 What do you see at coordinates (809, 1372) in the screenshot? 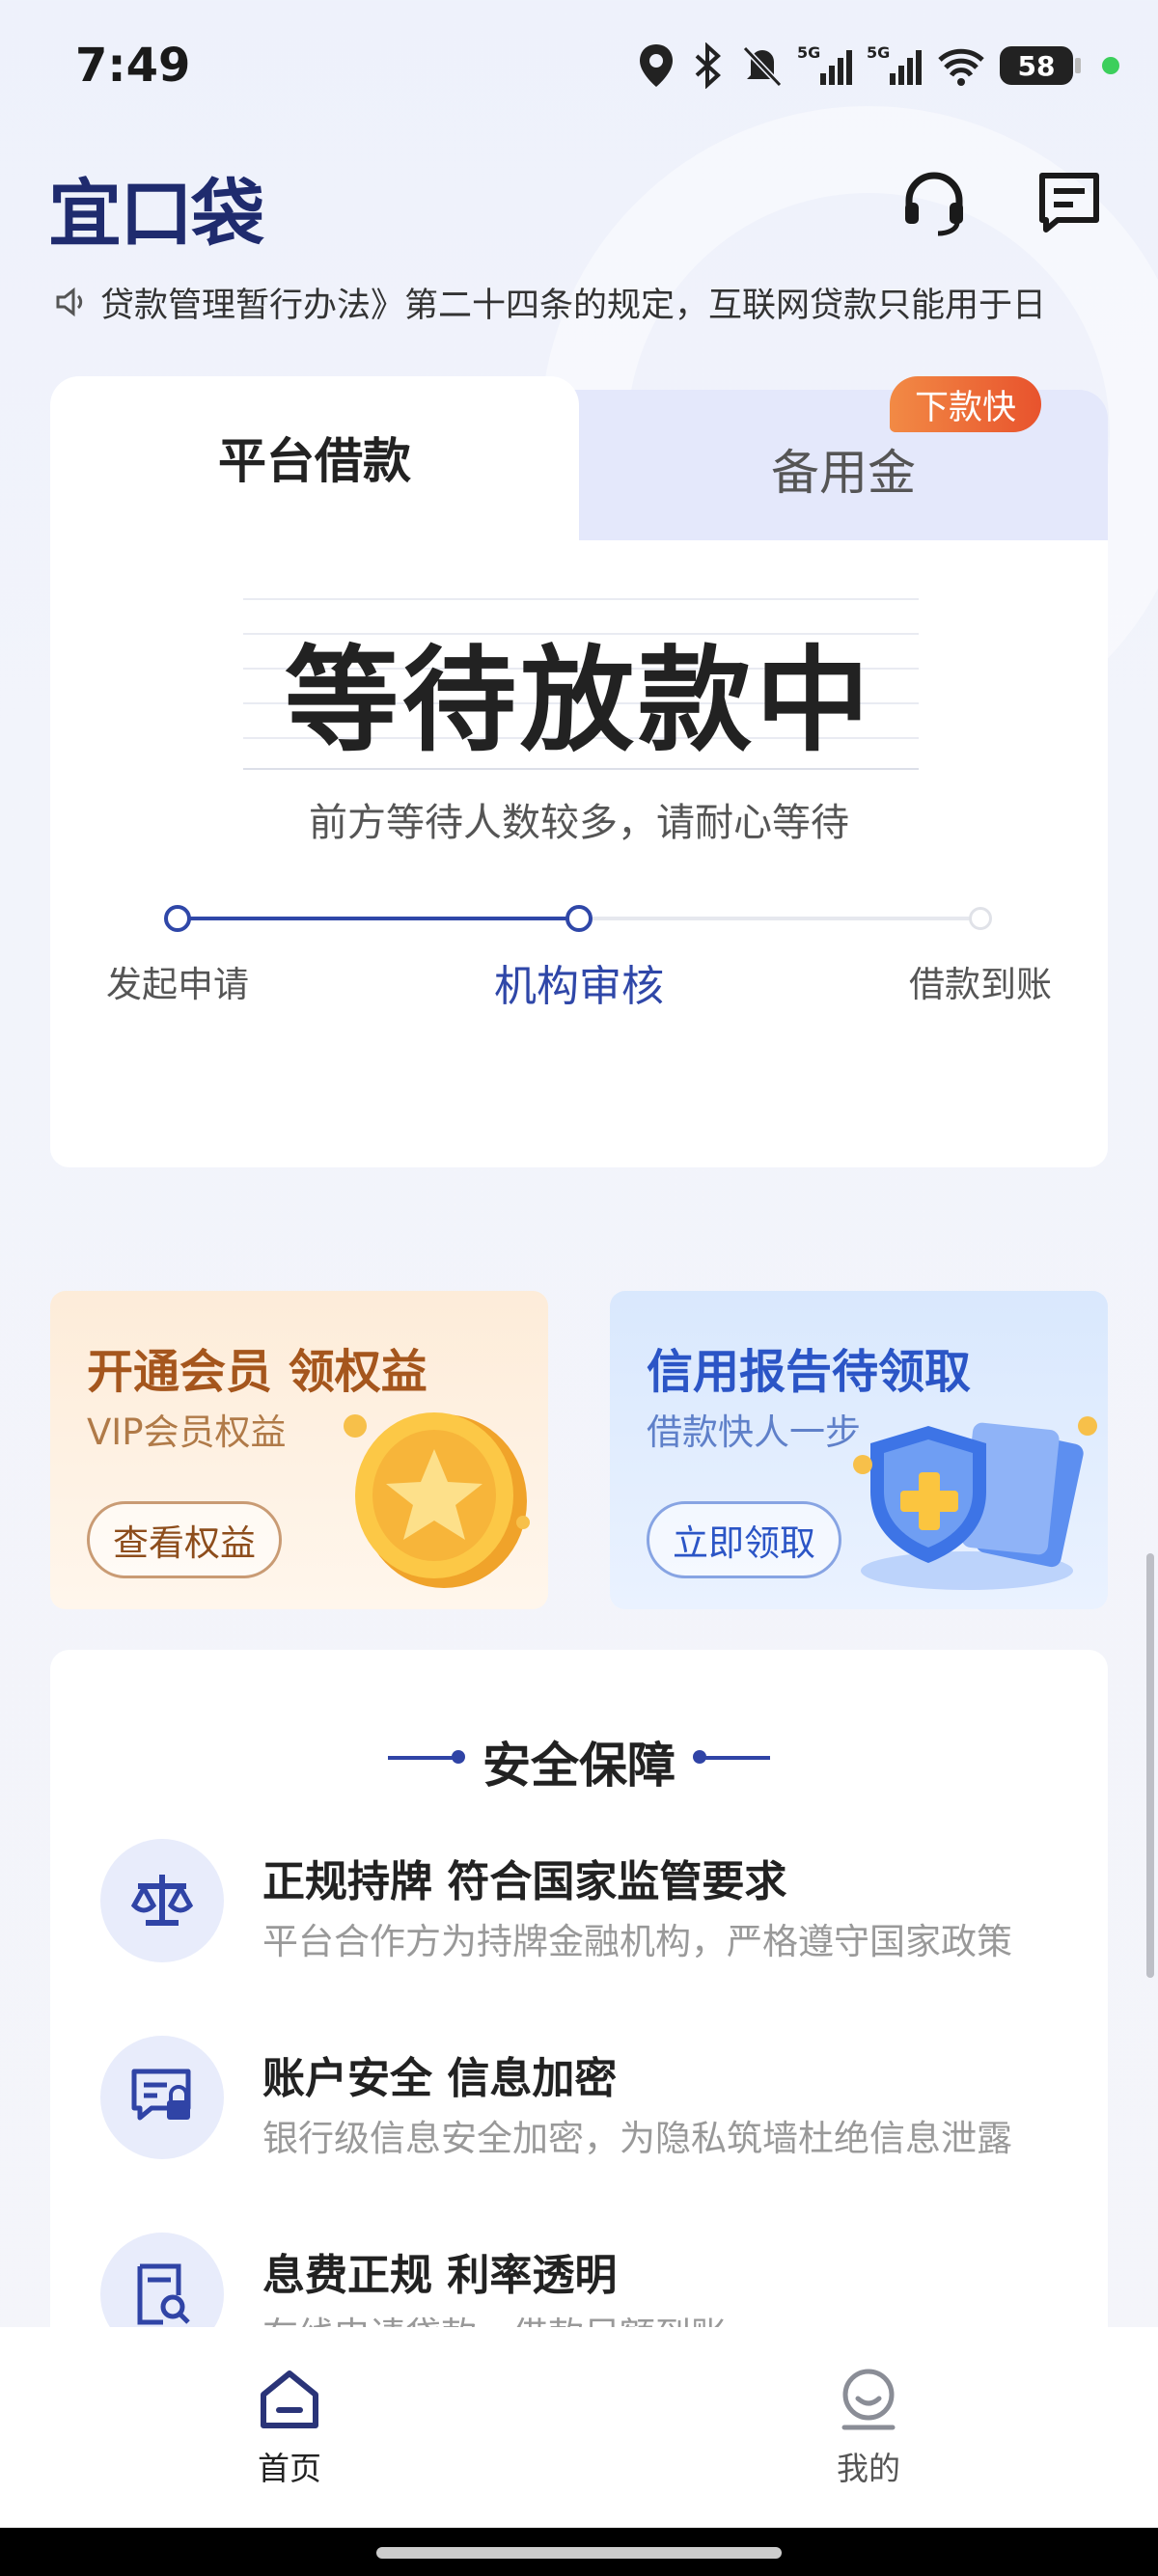
I see `credit-promo-title: 信用报告待领取` at bounding box center [809, 1372].